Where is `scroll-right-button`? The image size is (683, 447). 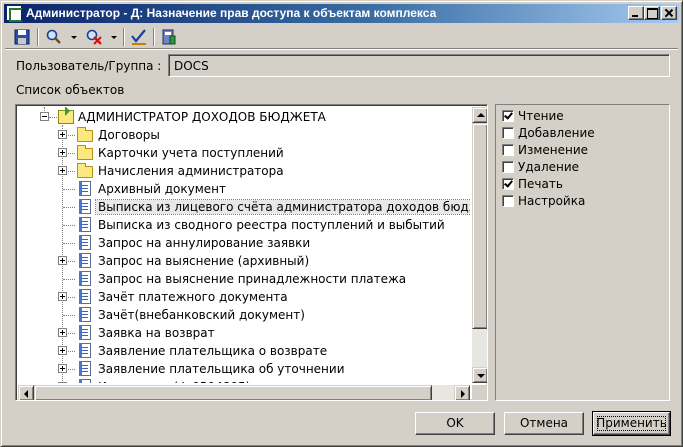
scroll-right-button is located at coordinates (462, 392).